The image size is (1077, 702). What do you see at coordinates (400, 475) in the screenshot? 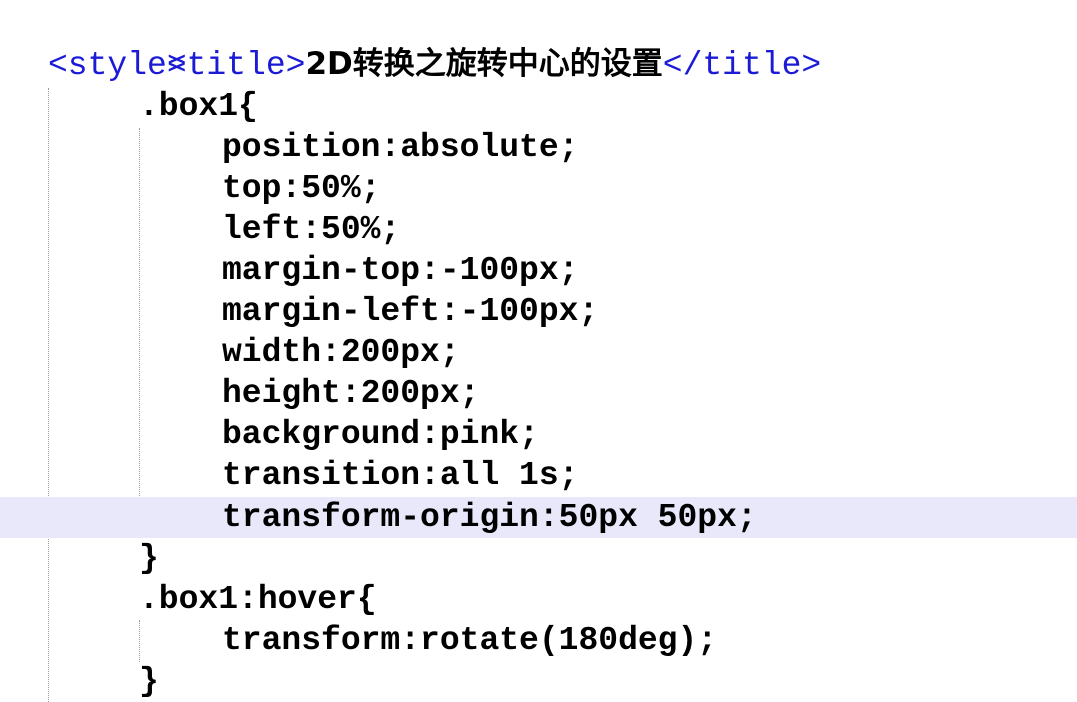
I see `declaration-transition: transition:all 1s;` at bounding box center [400, 475].